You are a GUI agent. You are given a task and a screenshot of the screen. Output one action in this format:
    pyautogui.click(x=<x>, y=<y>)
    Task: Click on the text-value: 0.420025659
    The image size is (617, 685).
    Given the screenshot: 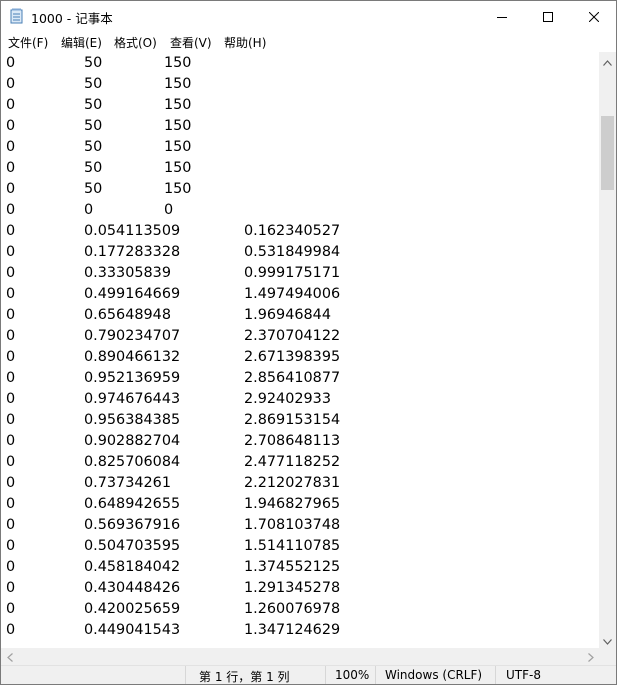 What is the action you would take?
    pyautogui.click(x=132, y=609)
    